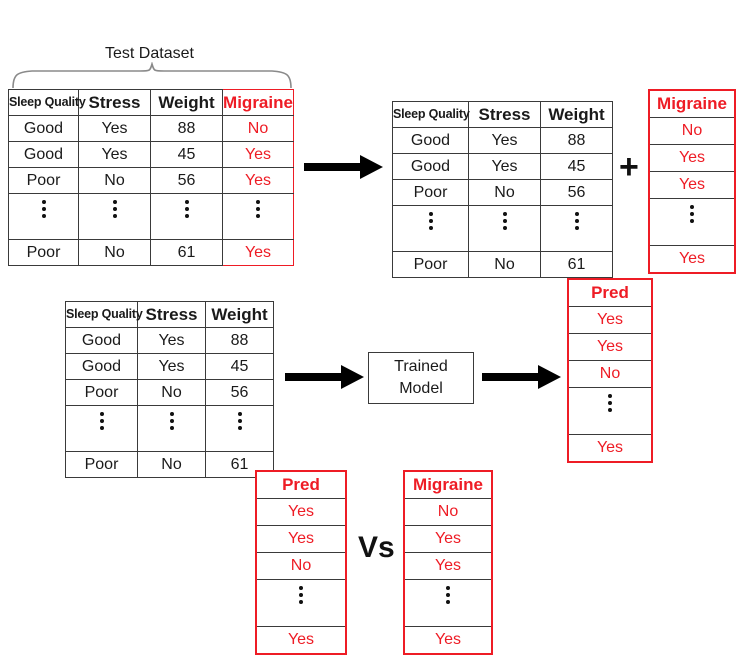  Describe the element at coordinates (421, 366) in the screenshot. I see `model-label-line1: Trained` at that location.